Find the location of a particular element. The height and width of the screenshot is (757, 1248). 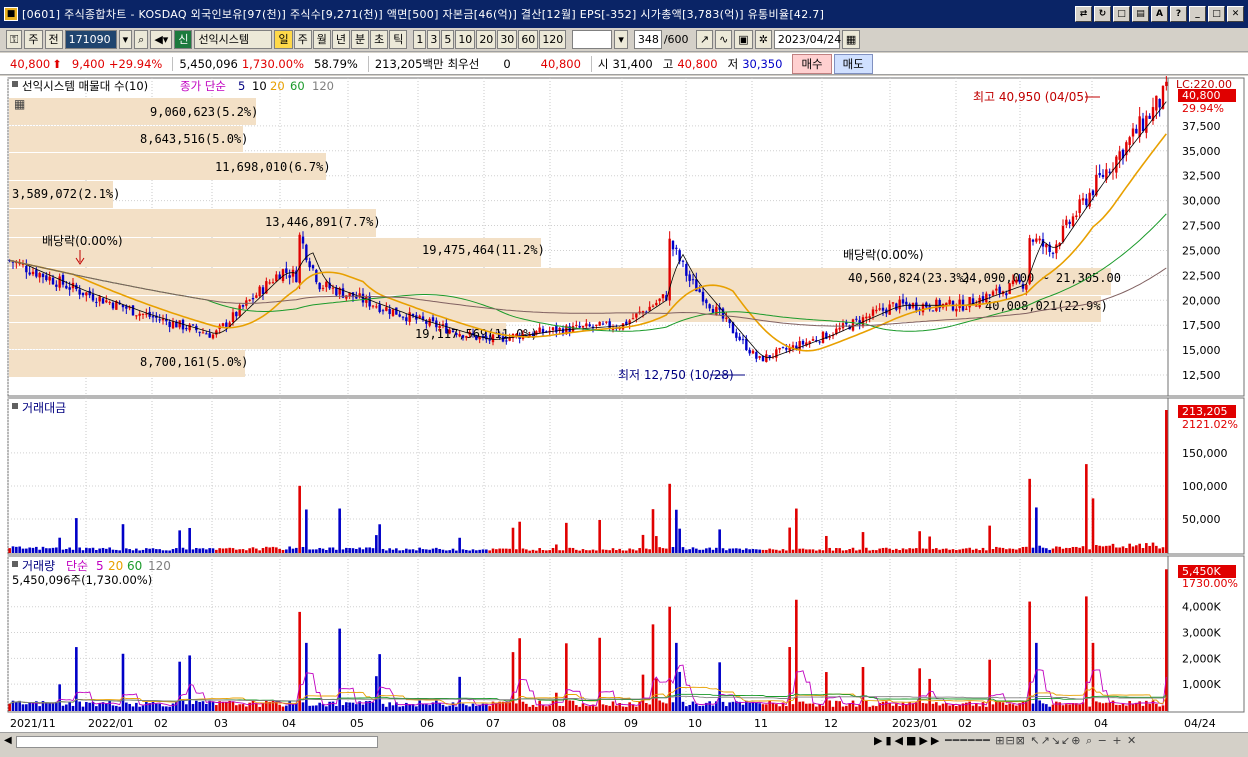

settings-icon: ✲ is located at coordinates (763, 39).